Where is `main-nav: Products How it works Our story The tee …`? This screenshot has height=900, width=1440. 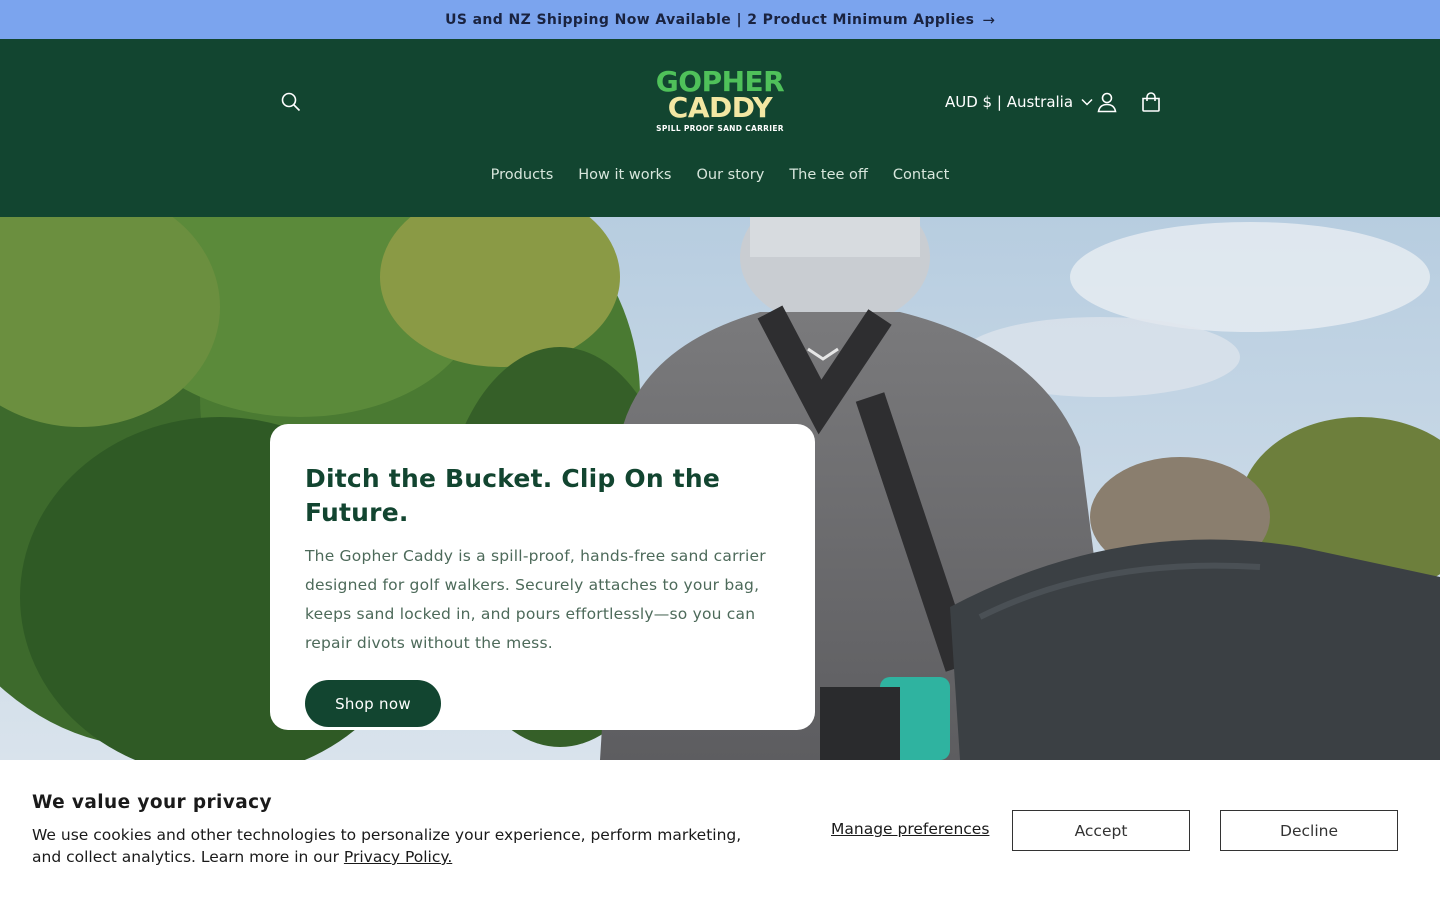
main-nav: Products How it works Our story The tee … is located at coordinates (720, 175).